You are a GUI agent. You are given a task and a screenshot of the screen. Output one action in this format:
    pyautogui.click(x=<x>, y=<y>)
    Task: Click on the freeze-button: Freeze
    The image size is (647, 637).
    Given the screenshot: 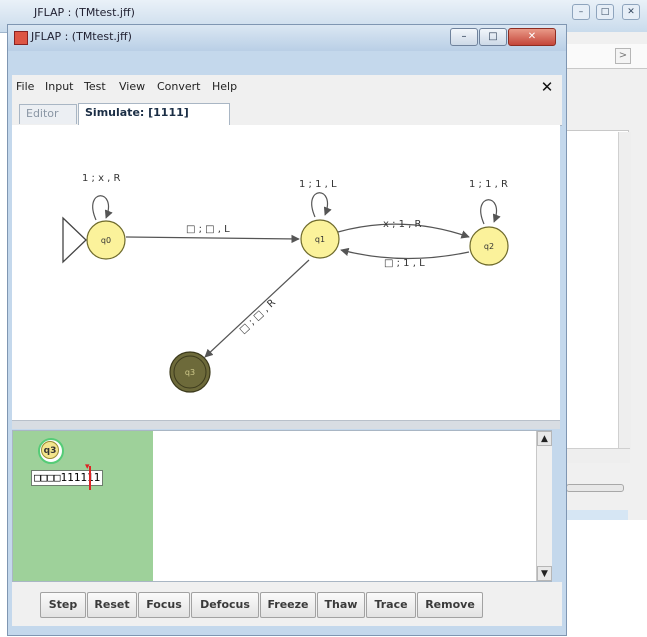 What is the action you would take?
    pyautogui.click(x=288, y=605)
    